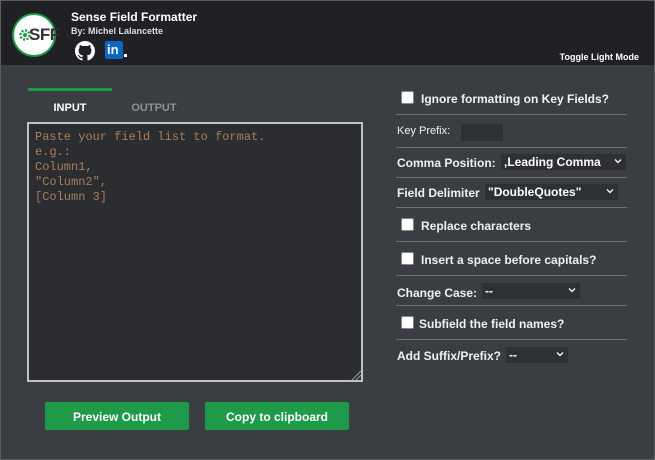 This screenshot has width=655, height=460. Describe the element at coordinates (531, 291) in the screenshot. I see `change-case-select: --` at that location.